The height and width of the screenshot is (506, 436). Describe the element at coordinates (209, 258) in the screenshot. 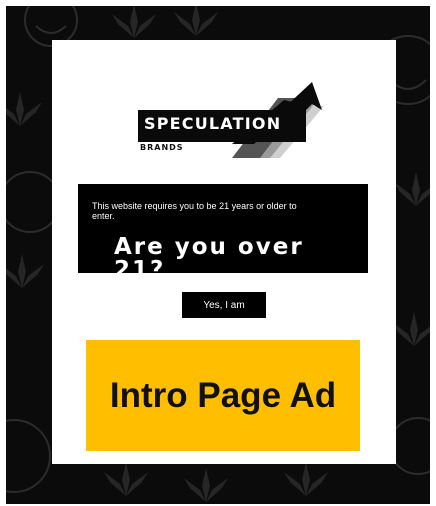

I see `age-question-heading: Are you over 21?` at that location.